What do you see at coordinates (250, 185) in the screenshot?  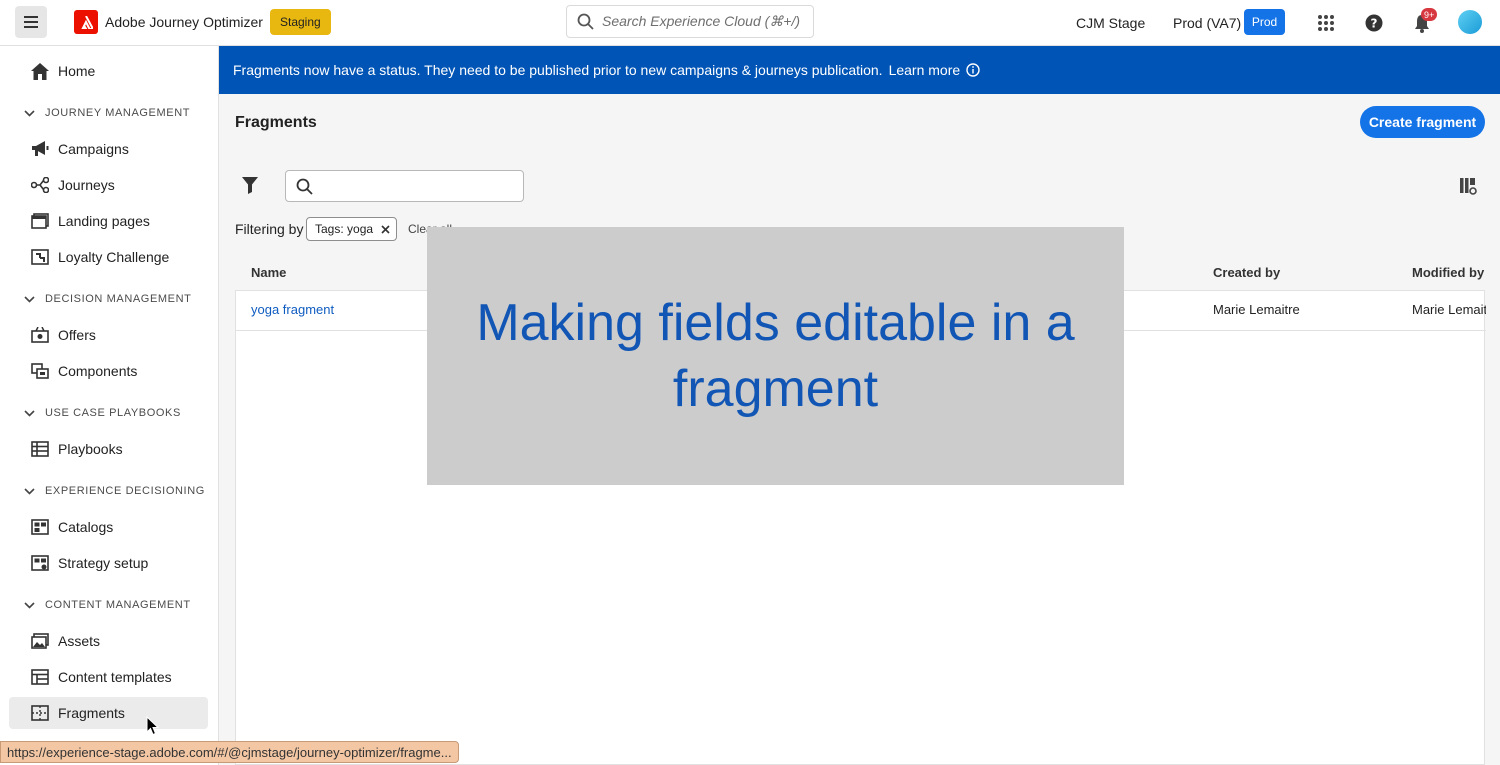 I see `filter-icon` at bounding box center [250, 185].